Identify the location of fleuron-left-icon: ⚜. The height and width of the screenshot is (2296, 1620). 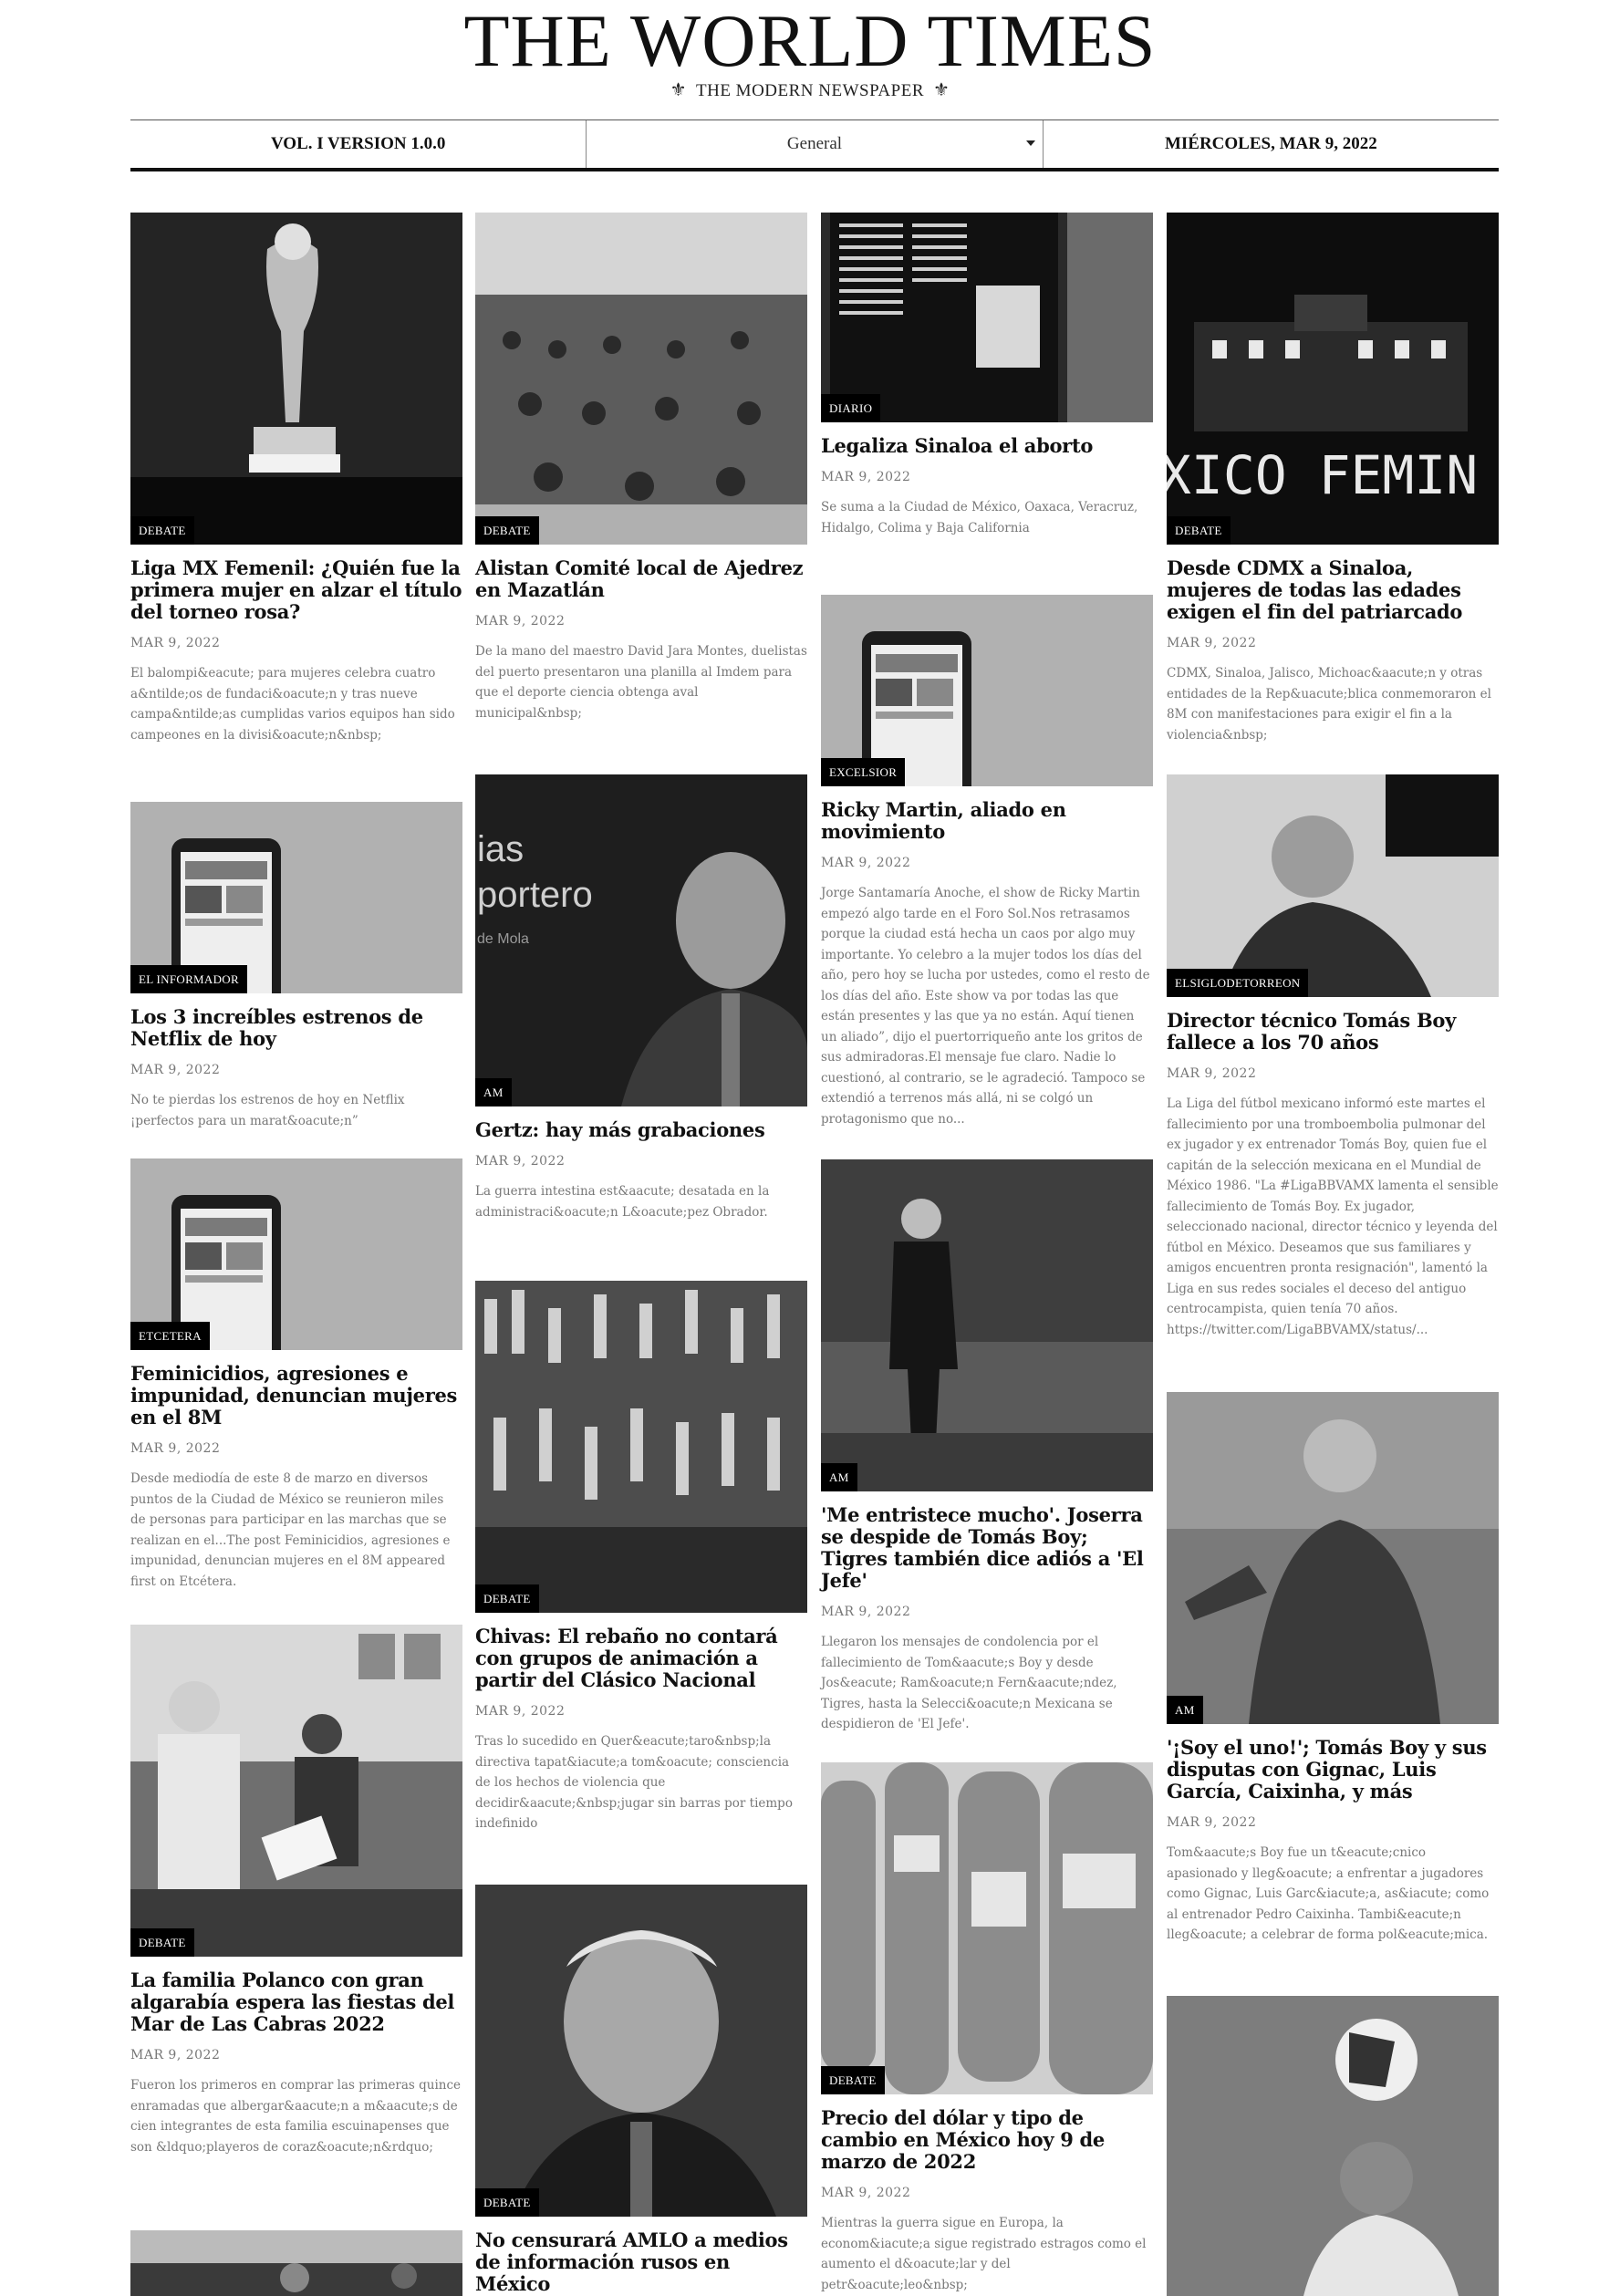
(678, 90).